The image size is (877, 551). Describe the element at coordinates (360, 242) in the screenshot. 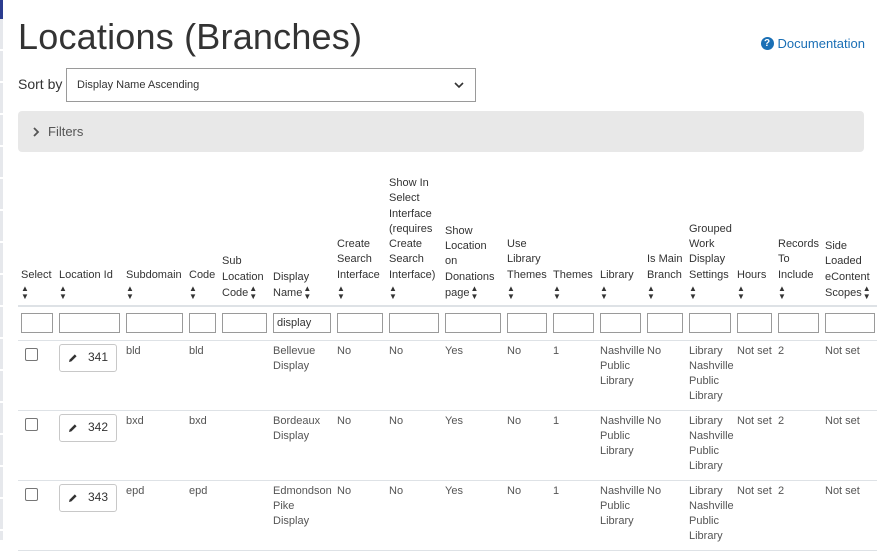

I see `column-header-create-search-interface: Create Search Interface ▲ ▼` at that location.